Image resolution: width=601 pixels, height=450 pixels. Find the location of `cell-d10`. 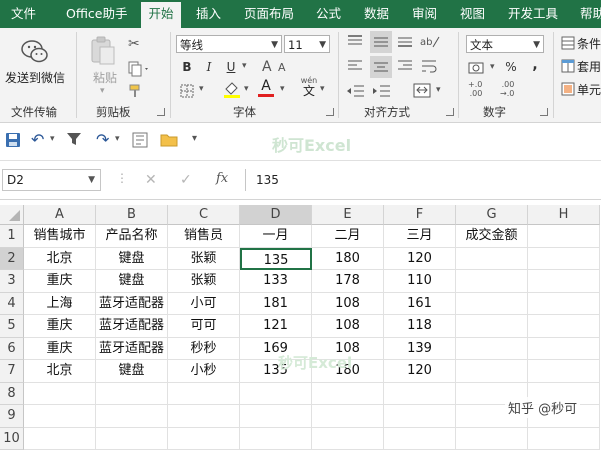

cell-d10 is located at coordinates (276, 439).